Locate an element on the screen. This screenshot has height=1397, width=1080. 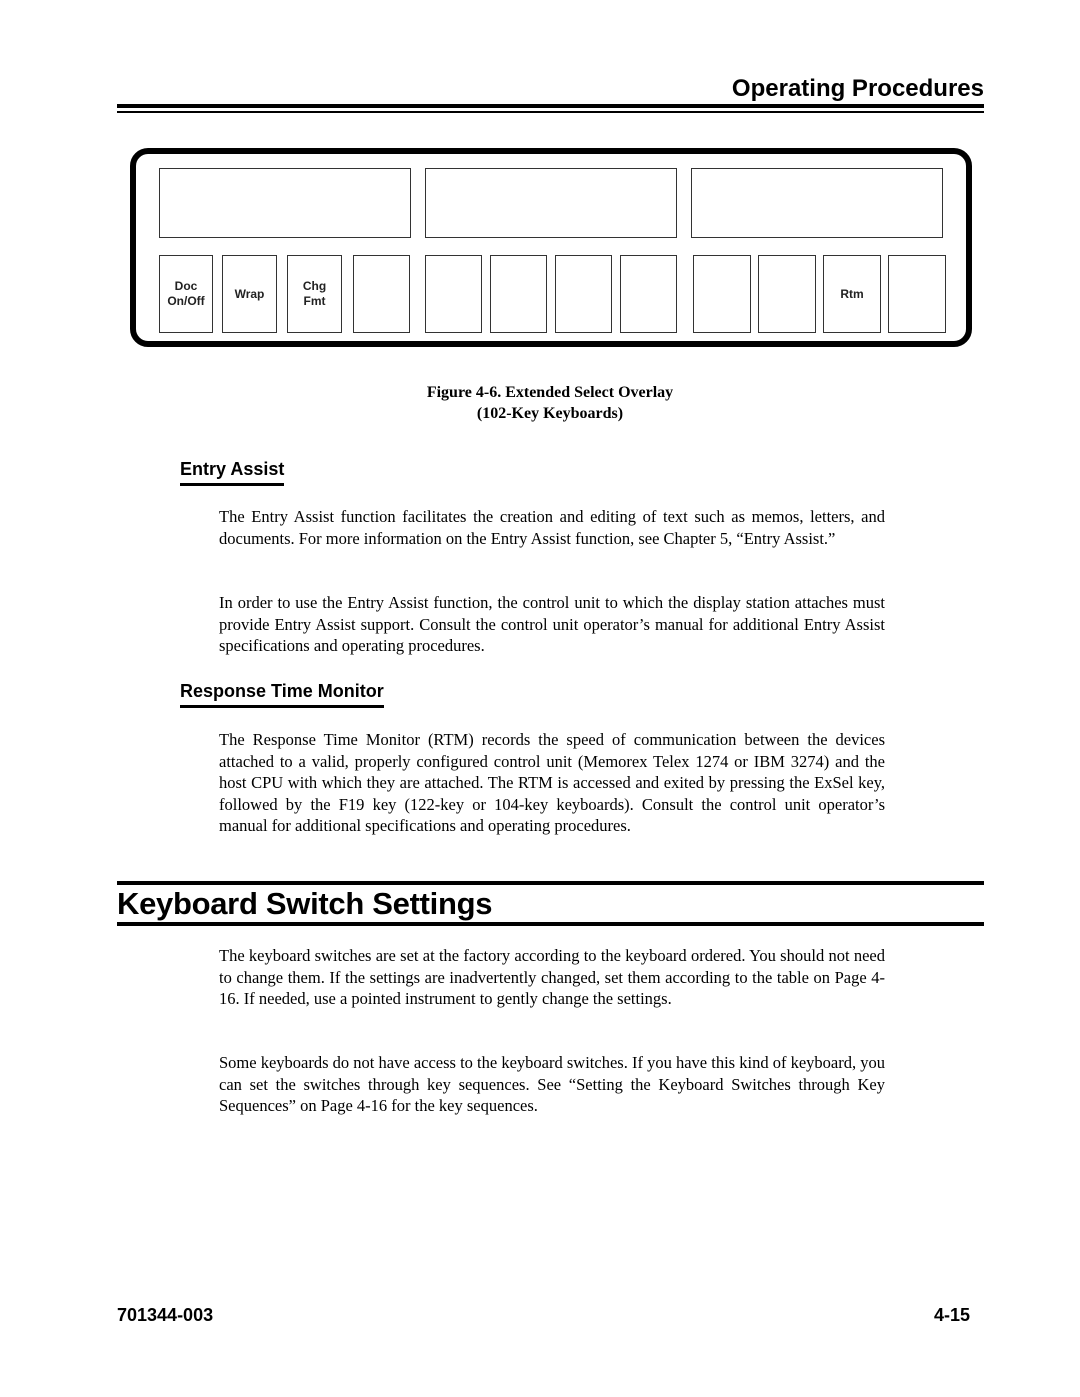
running-header-title: Operating Procedures is located at coordinates (857, 88).